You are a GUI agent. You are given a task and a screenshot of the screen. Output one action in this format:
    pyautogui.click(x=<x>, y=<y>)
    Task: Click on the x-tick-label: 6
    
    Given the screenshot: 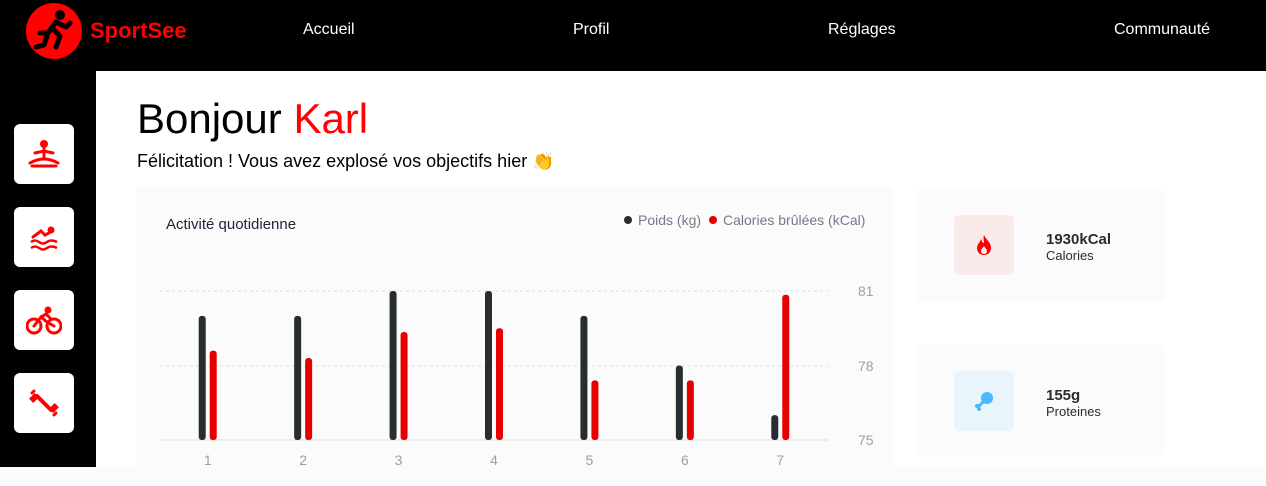 What is the action you would take?
    pyautogui.click(x=685, y=460)
    